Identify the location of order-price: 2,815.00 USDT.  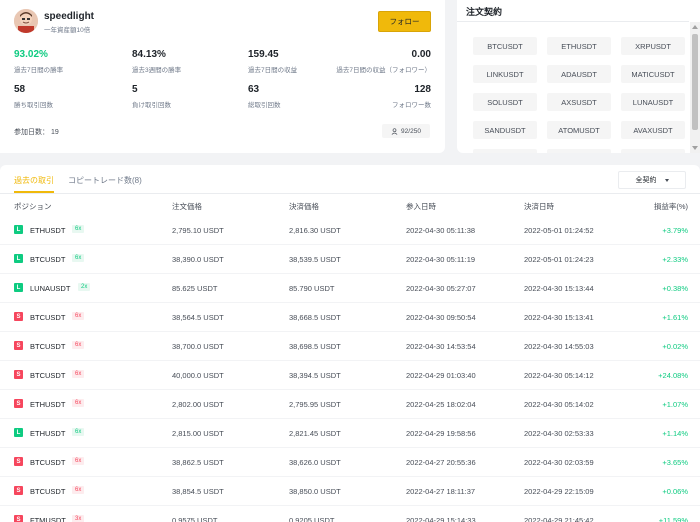
(198, 433).